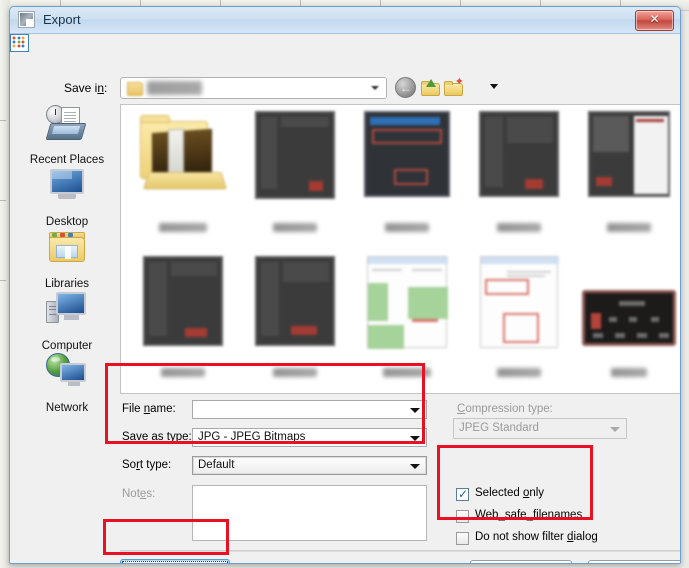  I want to click on save-in-label: Save in:, so click(86, 88).